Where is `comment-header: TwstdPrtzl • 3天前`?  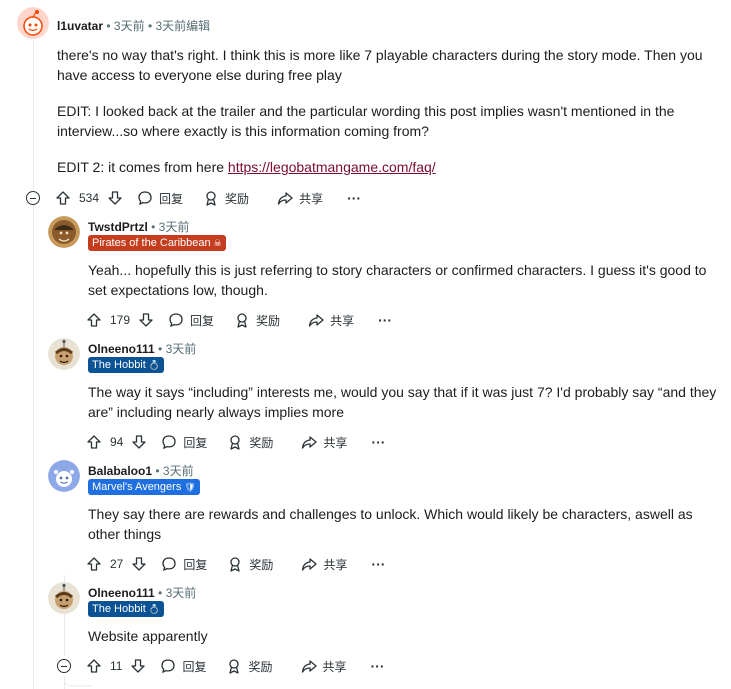
comment-header: TwstdPrtzl • 3天前 is located at coordinates (139, 227).